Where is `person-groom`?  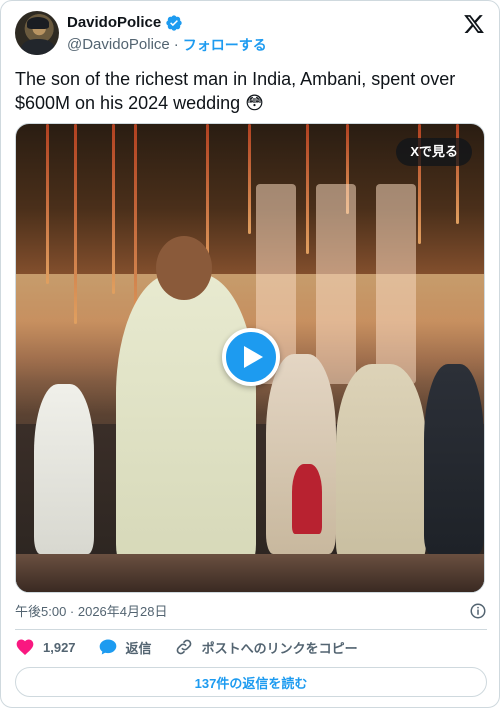 person-groom is located at coordinates (186, 424).